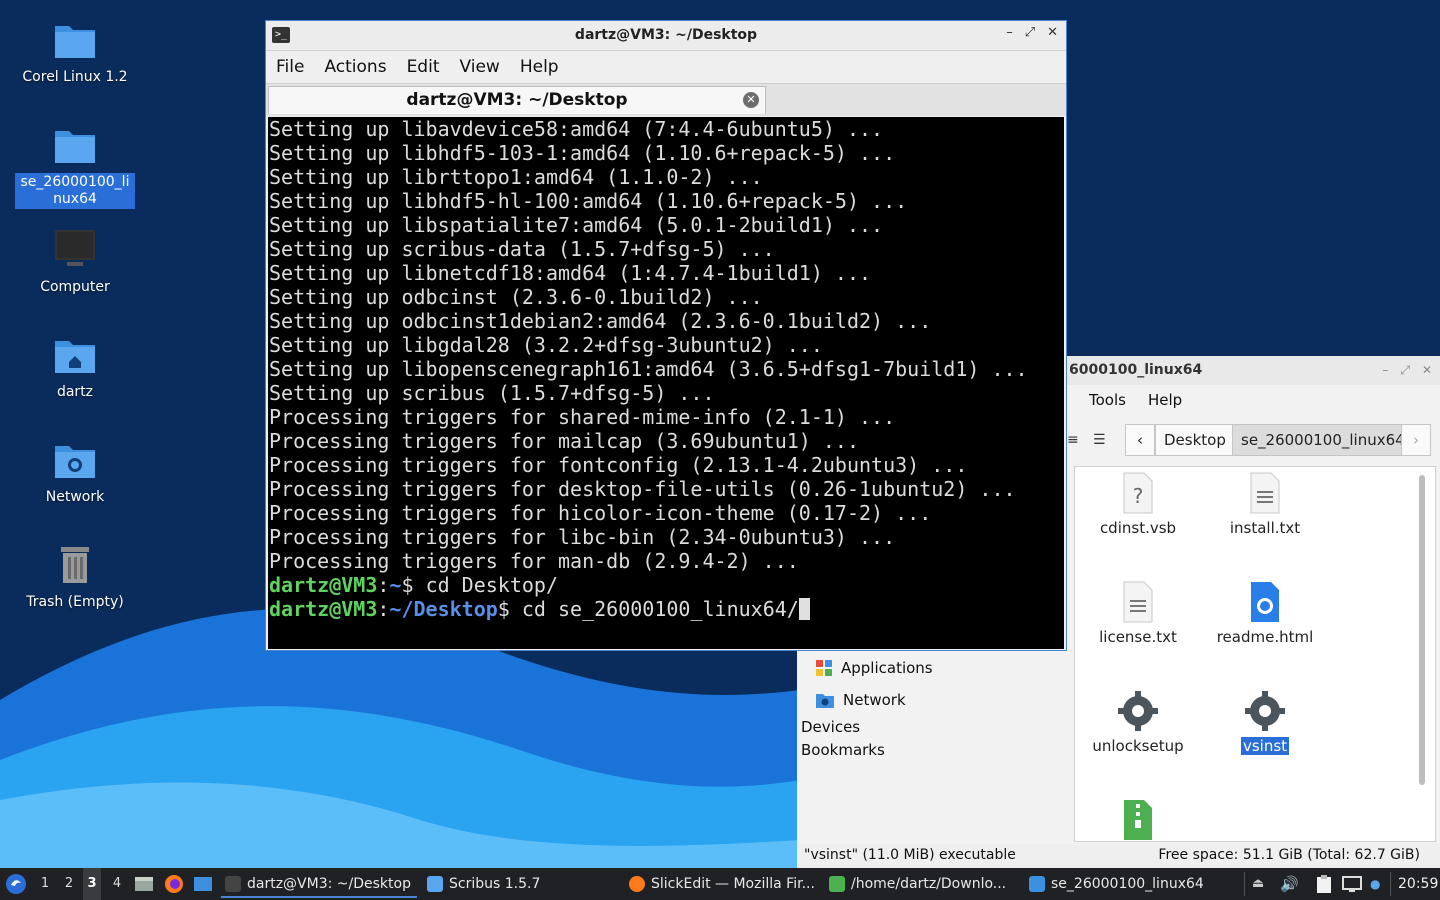 The height and width of the screenshot is (900, 1440). What do you see at coordinates (1375, 884) in the screenshot?
I see `notification-icon: ●` at bounding box center [1375, 884].